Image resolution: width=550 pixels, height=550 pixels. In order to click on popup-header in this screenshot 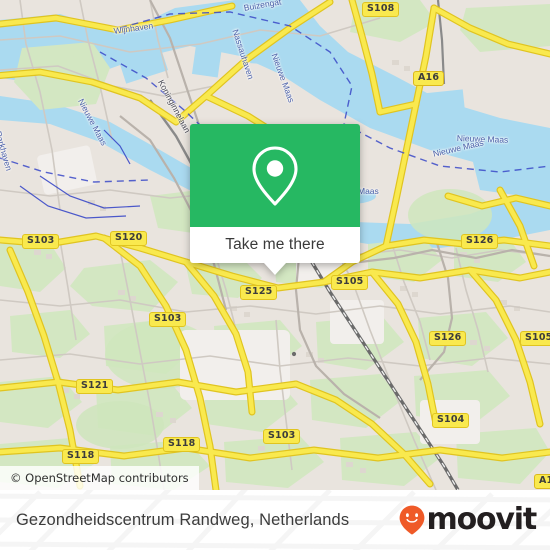, I will do `click(275, 175)`.